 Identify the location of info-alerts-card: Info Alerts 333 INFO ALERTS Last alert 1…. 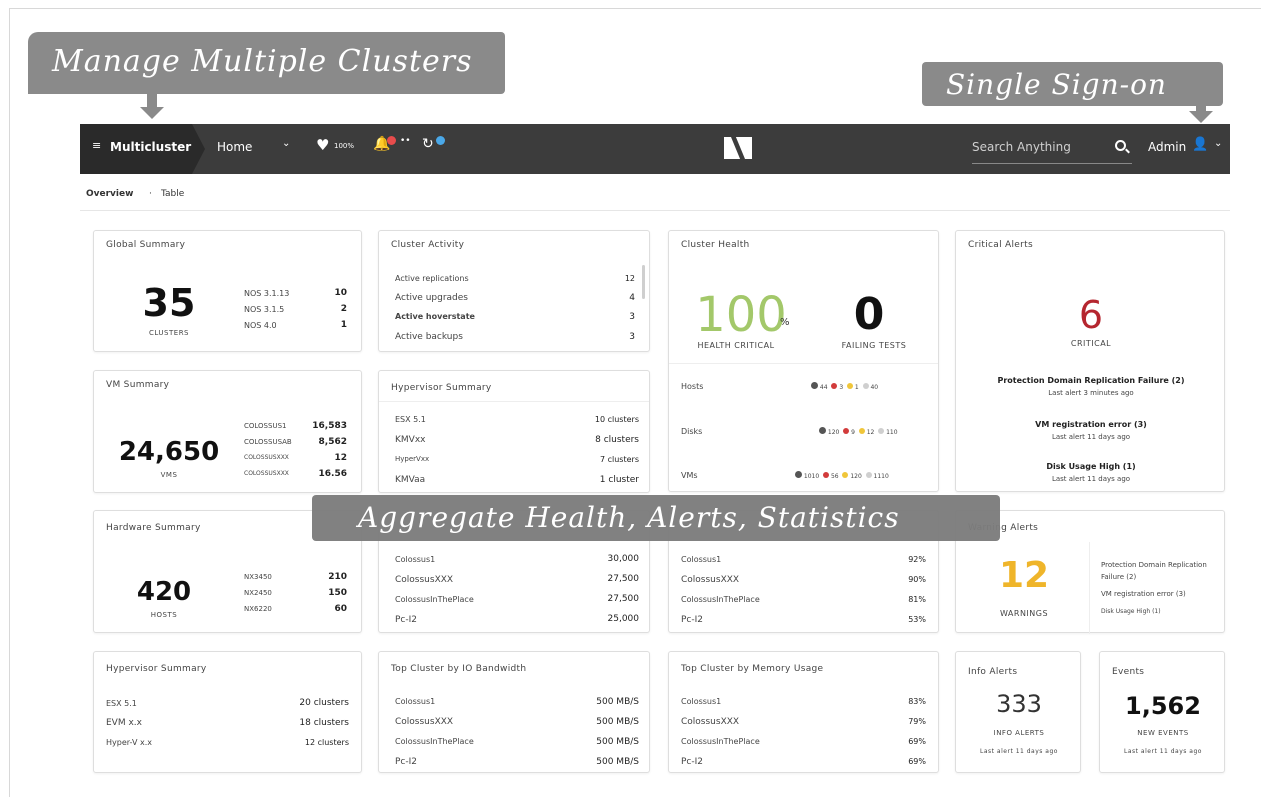
(1018, 712).